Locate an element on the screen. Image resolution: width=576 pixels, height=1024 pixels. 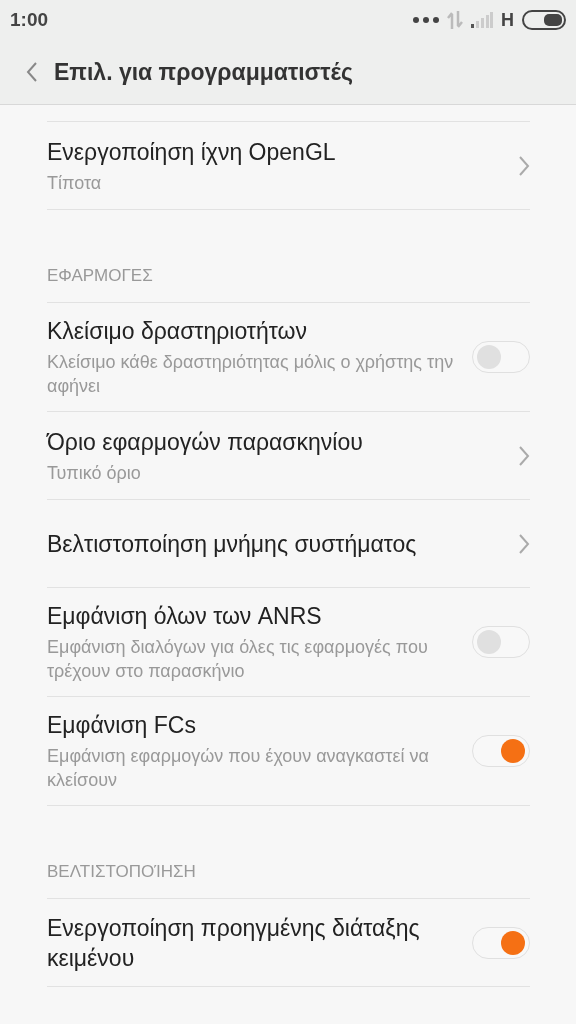
settings-item: Εμφάνιση FCs Εμφάνιση εφαρμογών που έχουν αναγκαστεί να κλείσουν is located at coordinates (288, 751).